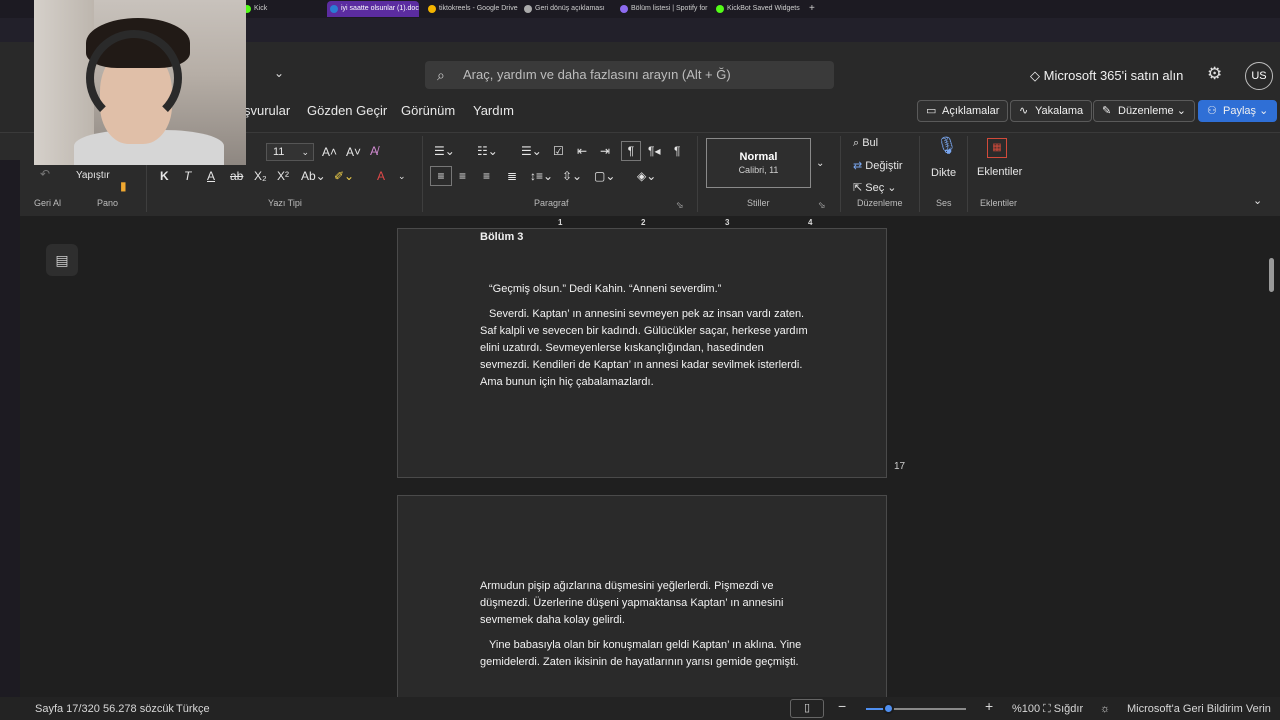 The image size is (1280, 720). Describe the element at coordinates (93, 176) in the screenshot. I see `paste-button: Yapıştır` at that location.